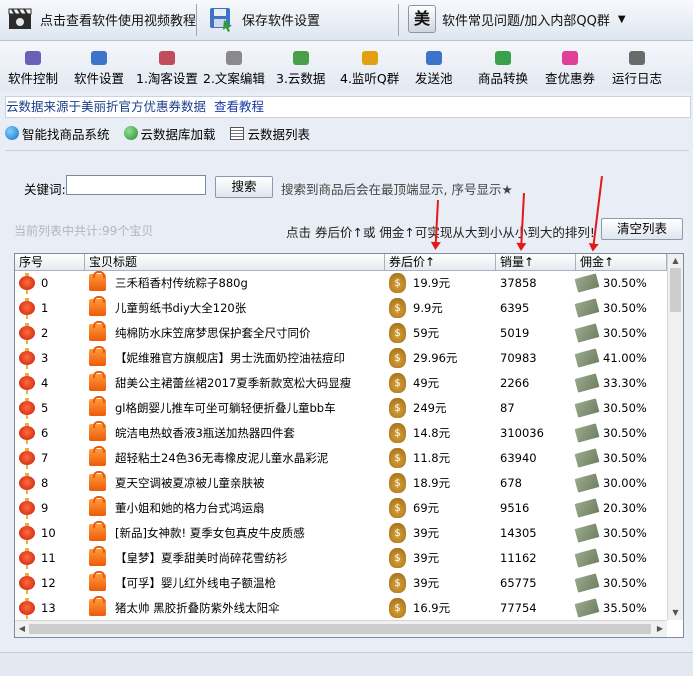 This screenshot has height=676, width=693. What do you see at coordinates (625, 608) in the screenshot?
I see `row-commission: 35.50%` at bounding box center [625, 608].